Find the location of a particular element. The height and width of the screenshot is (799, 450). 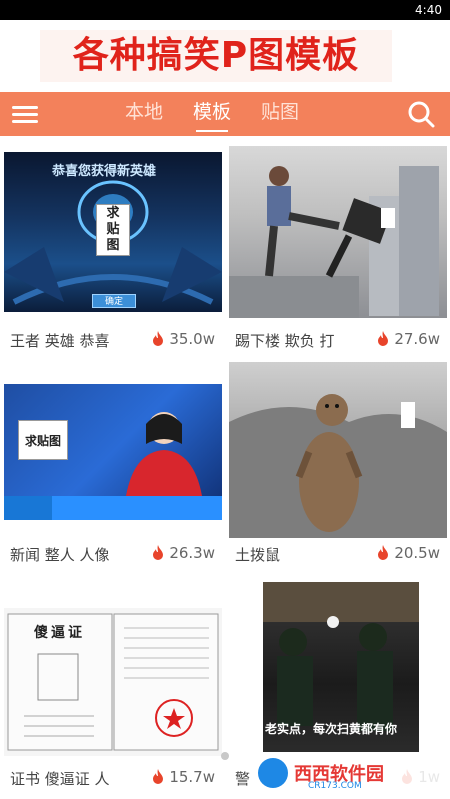

hot-count: 35.0w is located at coordinates (183, 339).